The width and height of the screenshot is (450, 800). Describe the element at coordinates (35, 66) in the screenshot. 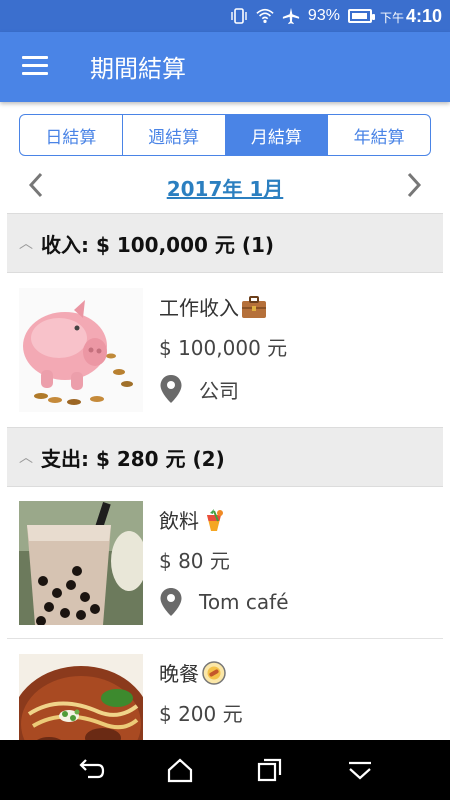

I see `hamburger-menu-icon` at that location.